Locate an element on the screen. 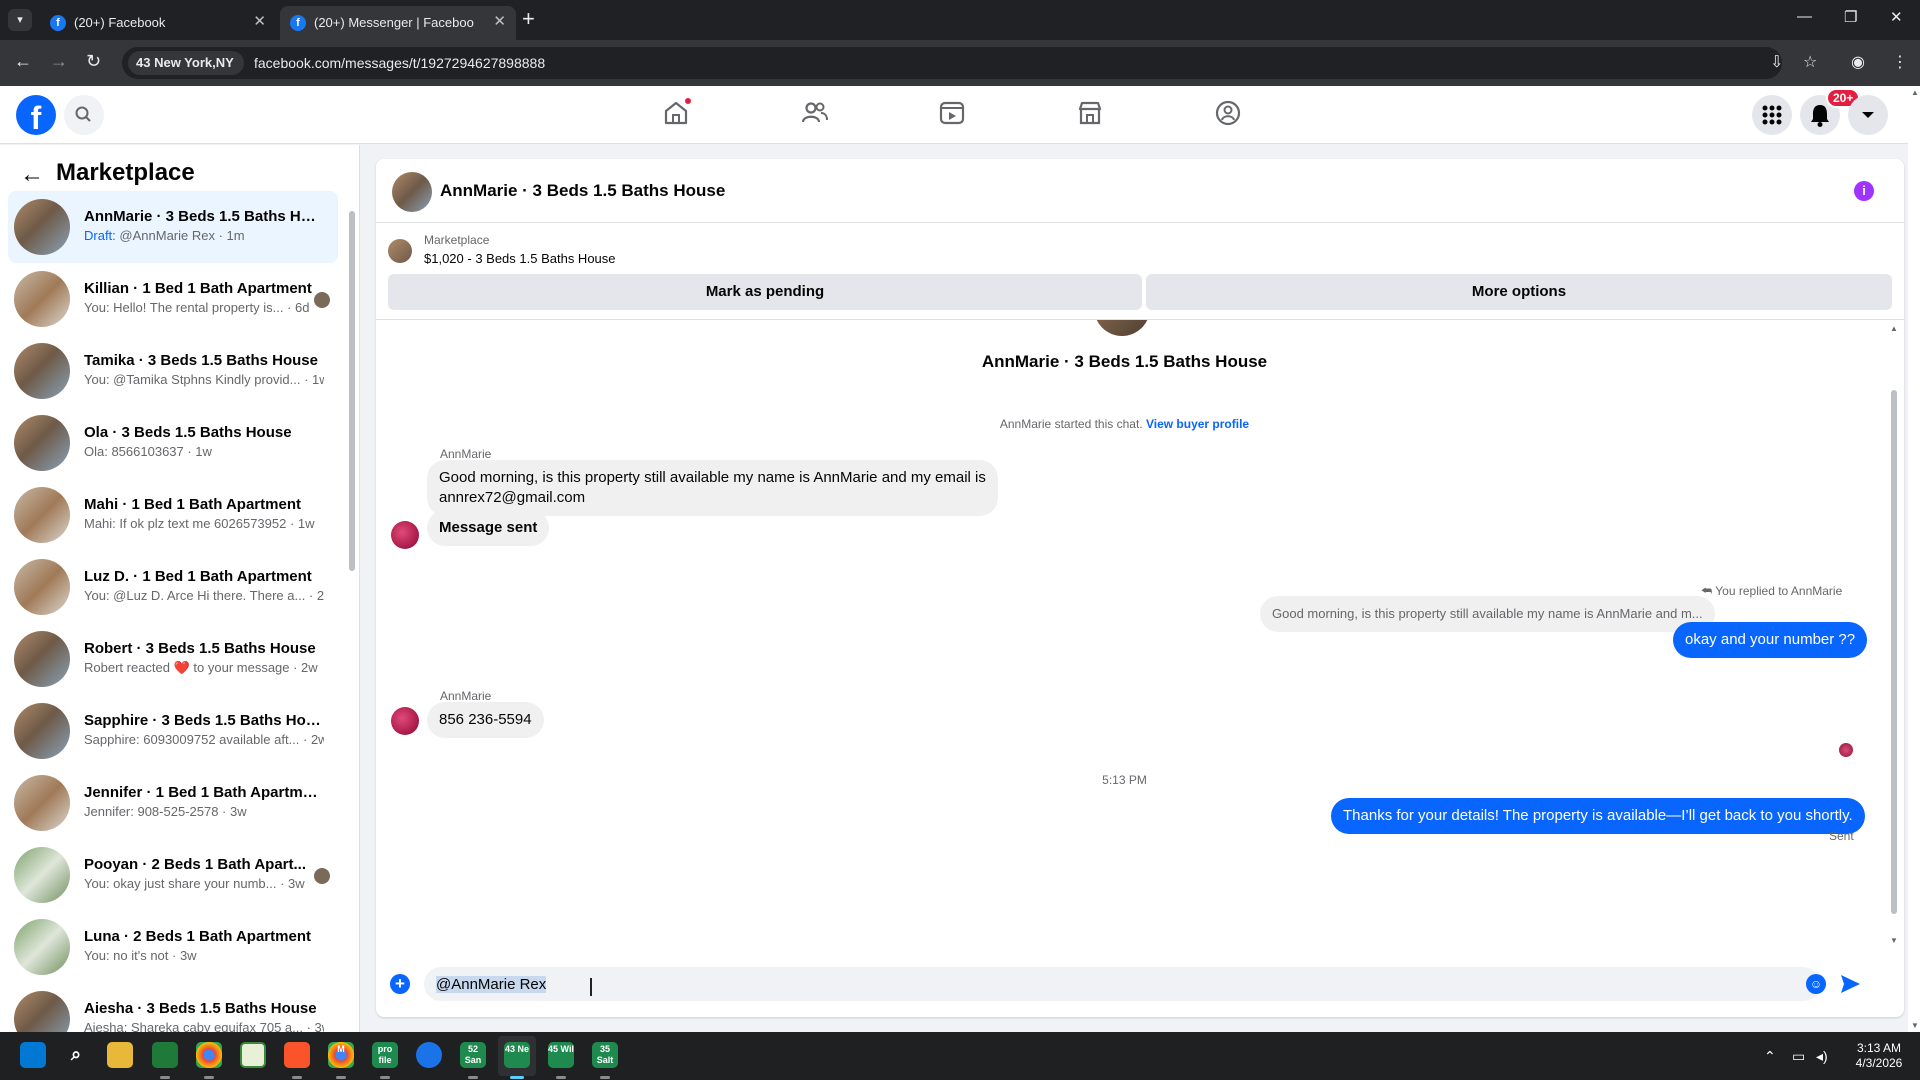 The image size is (1920, 1080). chat-avatar is located at coordinates (412, 192).